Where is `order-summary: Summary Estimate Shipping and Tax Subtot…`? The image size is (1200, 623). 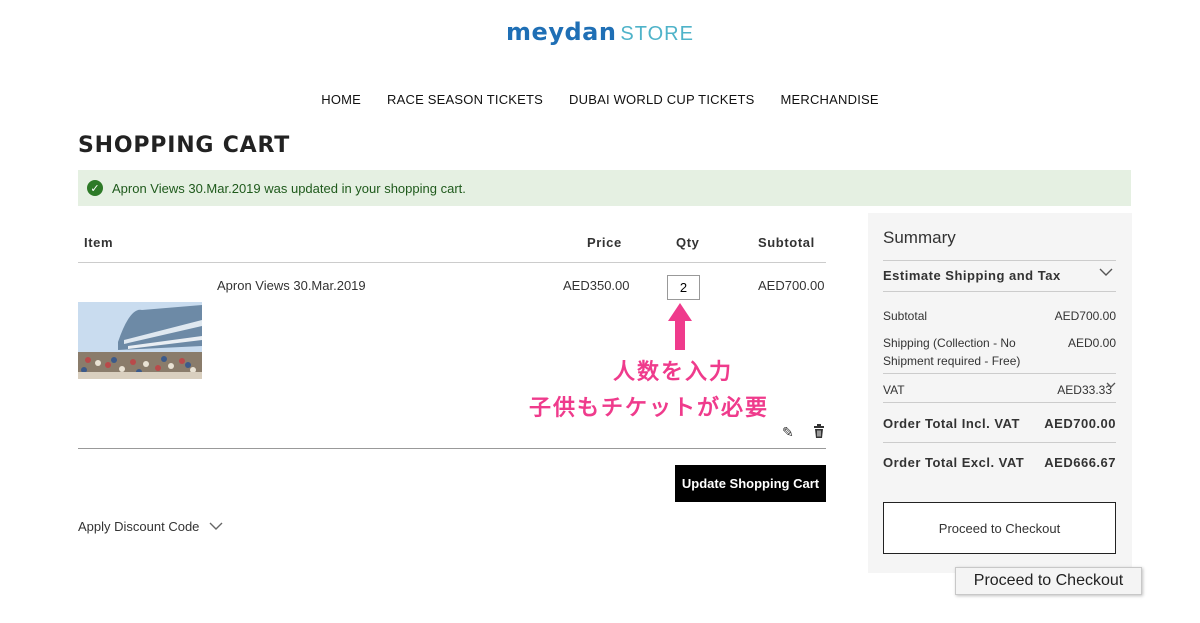 order-summary: Summary Estimate Shipping and Tax Subtot… is located at coordinates (1000, 393).